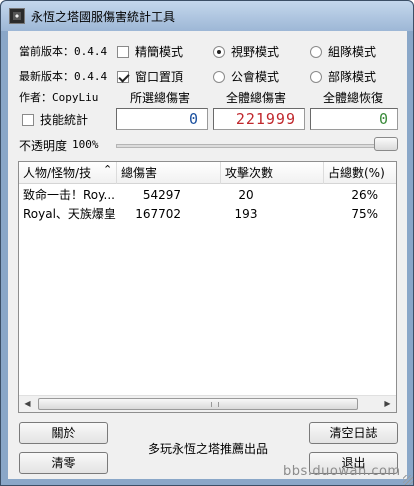 The image size is (414, 486). What do you see at coordinates (249, 173) in the screenshot?
I see `column-hits-label: 攻擊次數` at bounding box center [249, 173].